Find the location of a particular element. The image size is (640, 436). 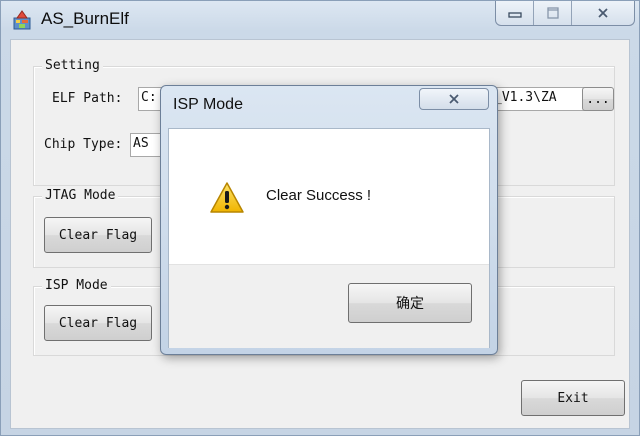

maximize-button is located at coordinates (553, 13).